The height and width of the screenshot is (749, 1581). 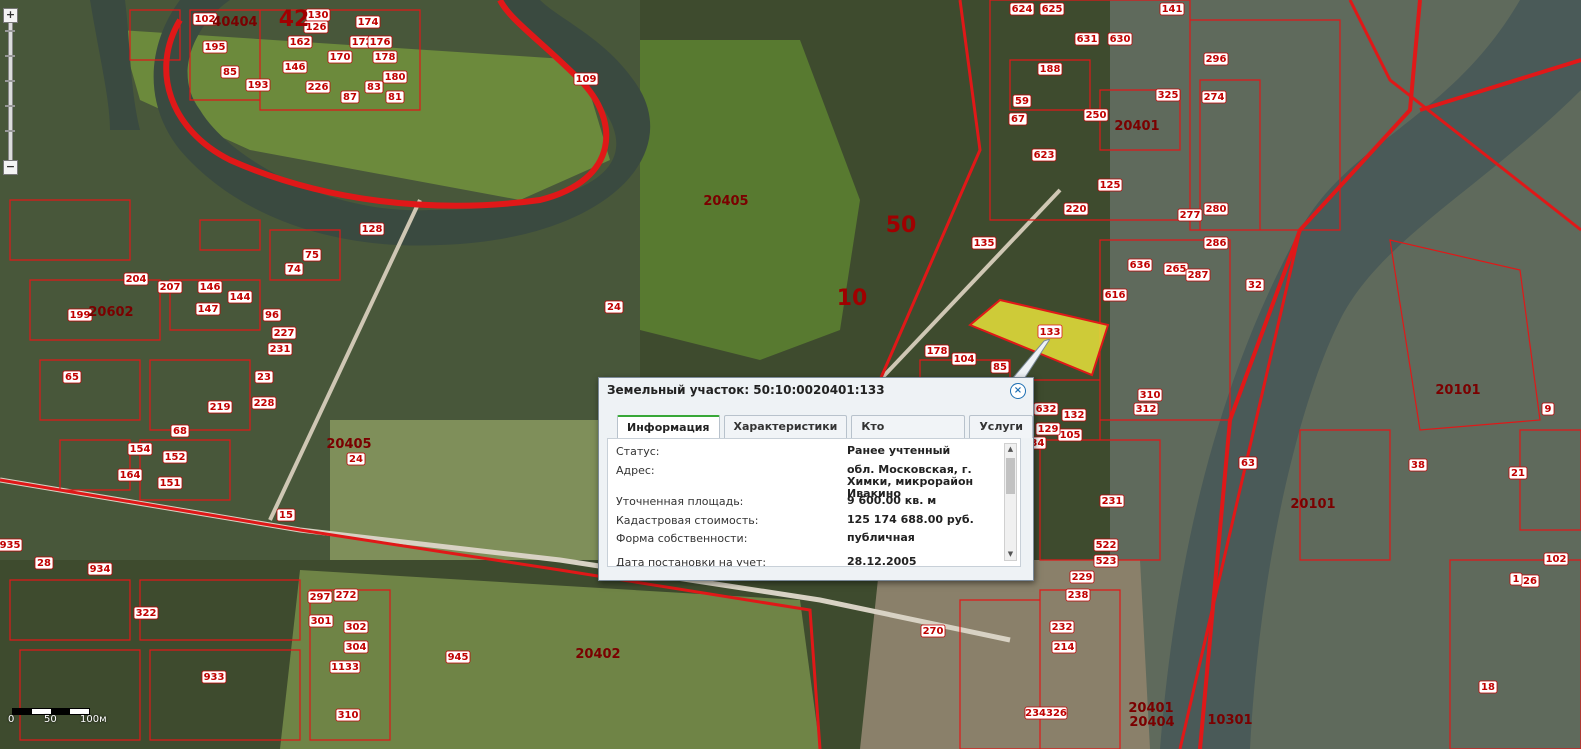 What do you see at coordinates (1070, 435) in the screenshot?
I see `parcel-label: 105` at bounding box center [1070, 435].